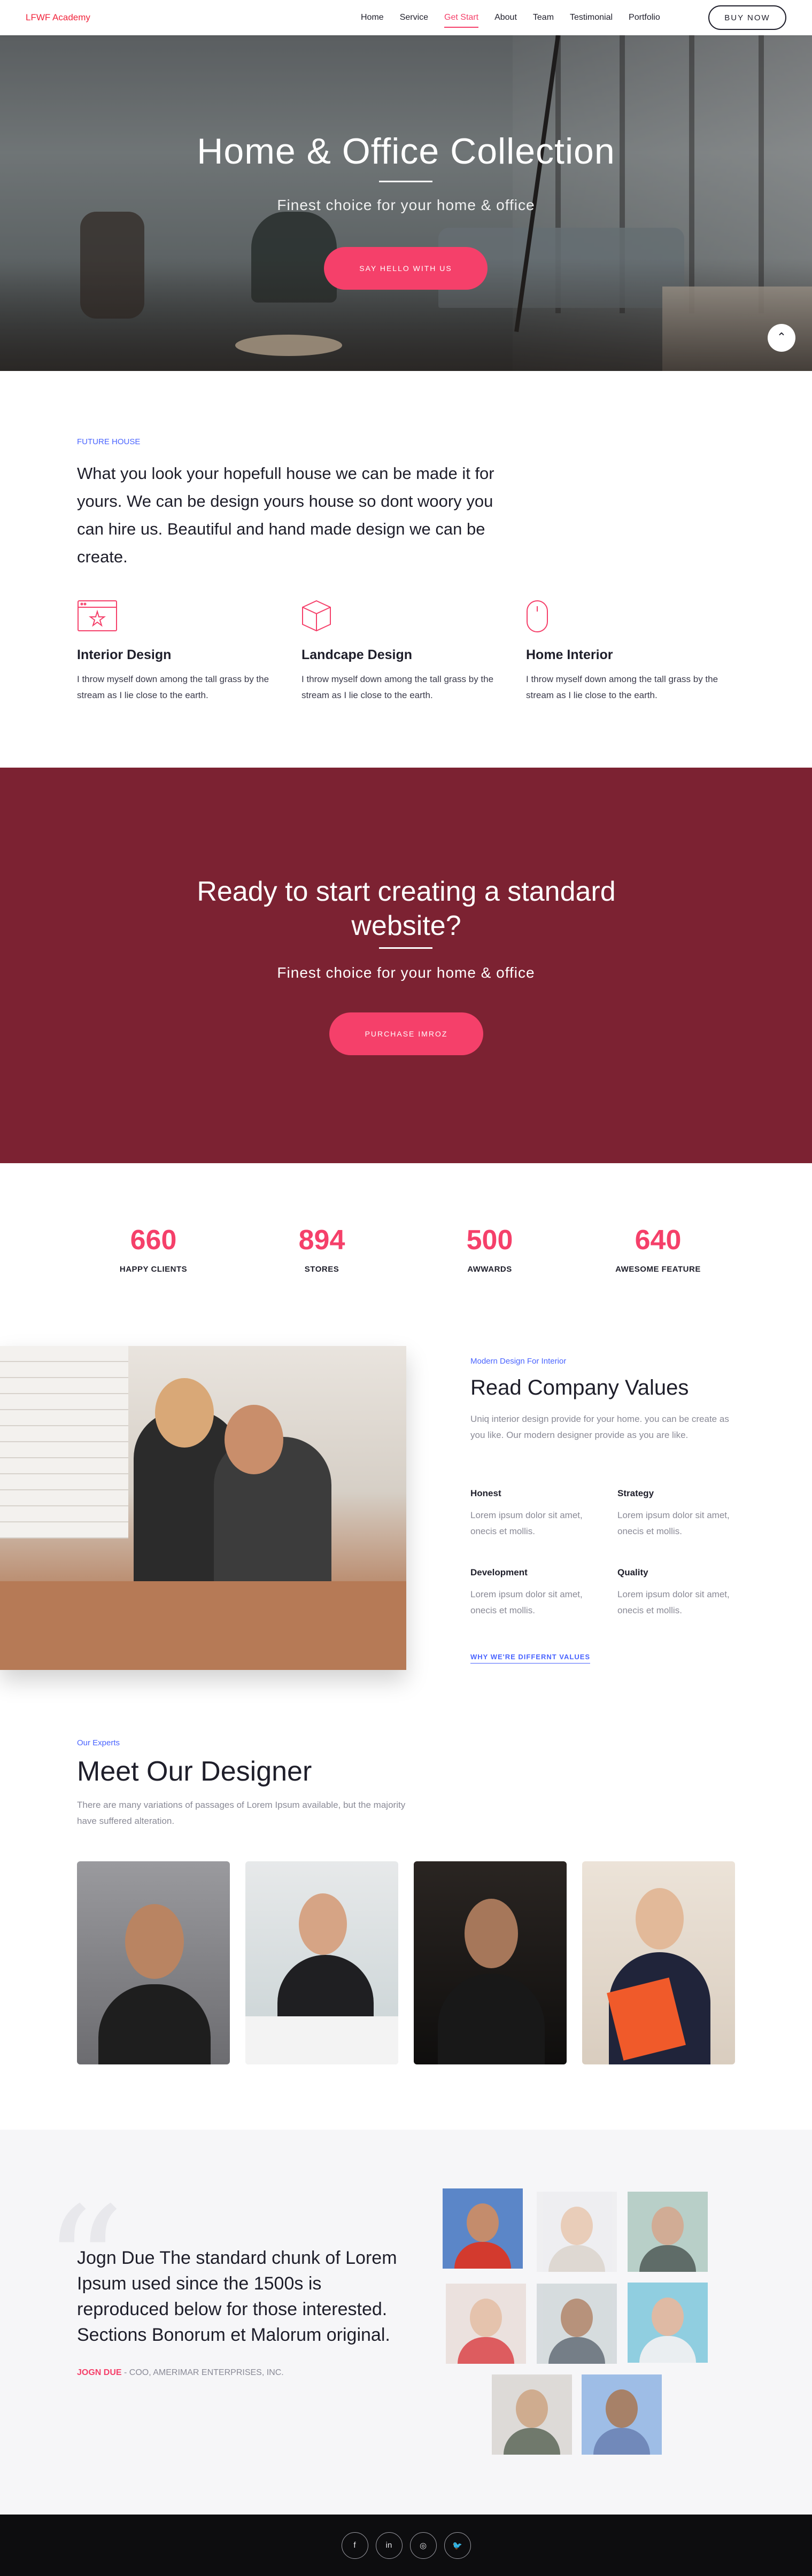 Image resolution: width=812 pixels, height=2576 pixels. I want to click on author-name: JOGN DUE, so click(99, 2372).